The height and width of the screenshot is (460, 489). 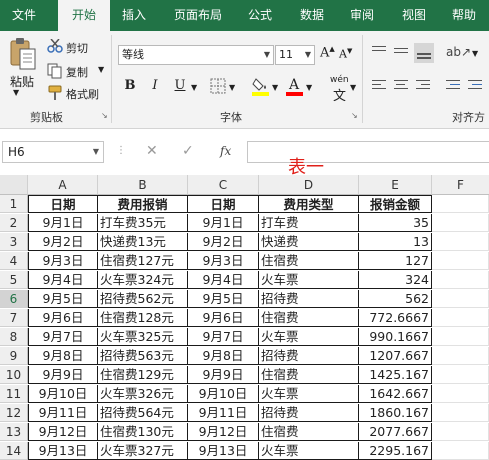 What do you see at coordinates (327, 52) in the screenshot?
I see `increase-font-icon: A▲` at bounding box center [327, 52].